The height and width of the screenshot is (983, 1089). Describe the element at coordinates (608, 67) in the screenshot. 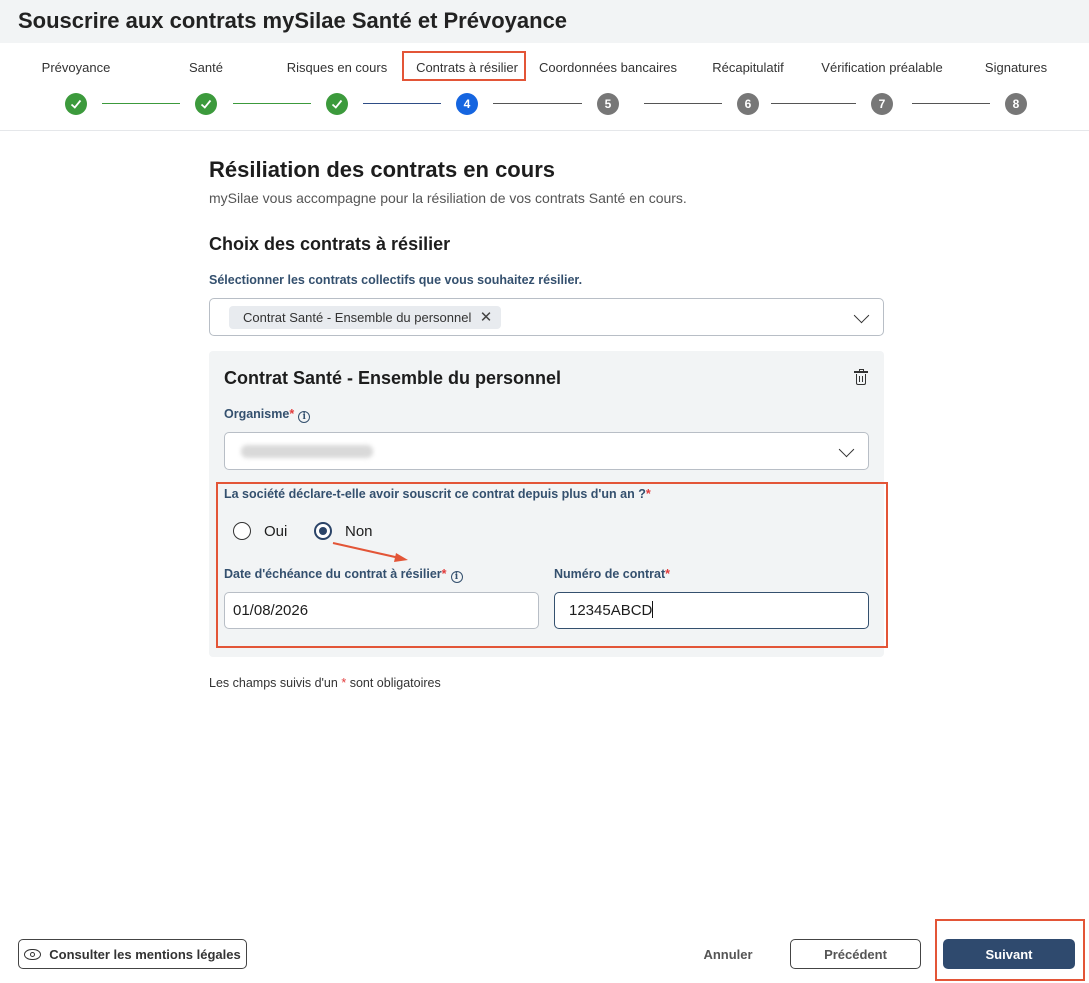

I see `step-label-coordonnees: Coordonnées bancaires` at that location.